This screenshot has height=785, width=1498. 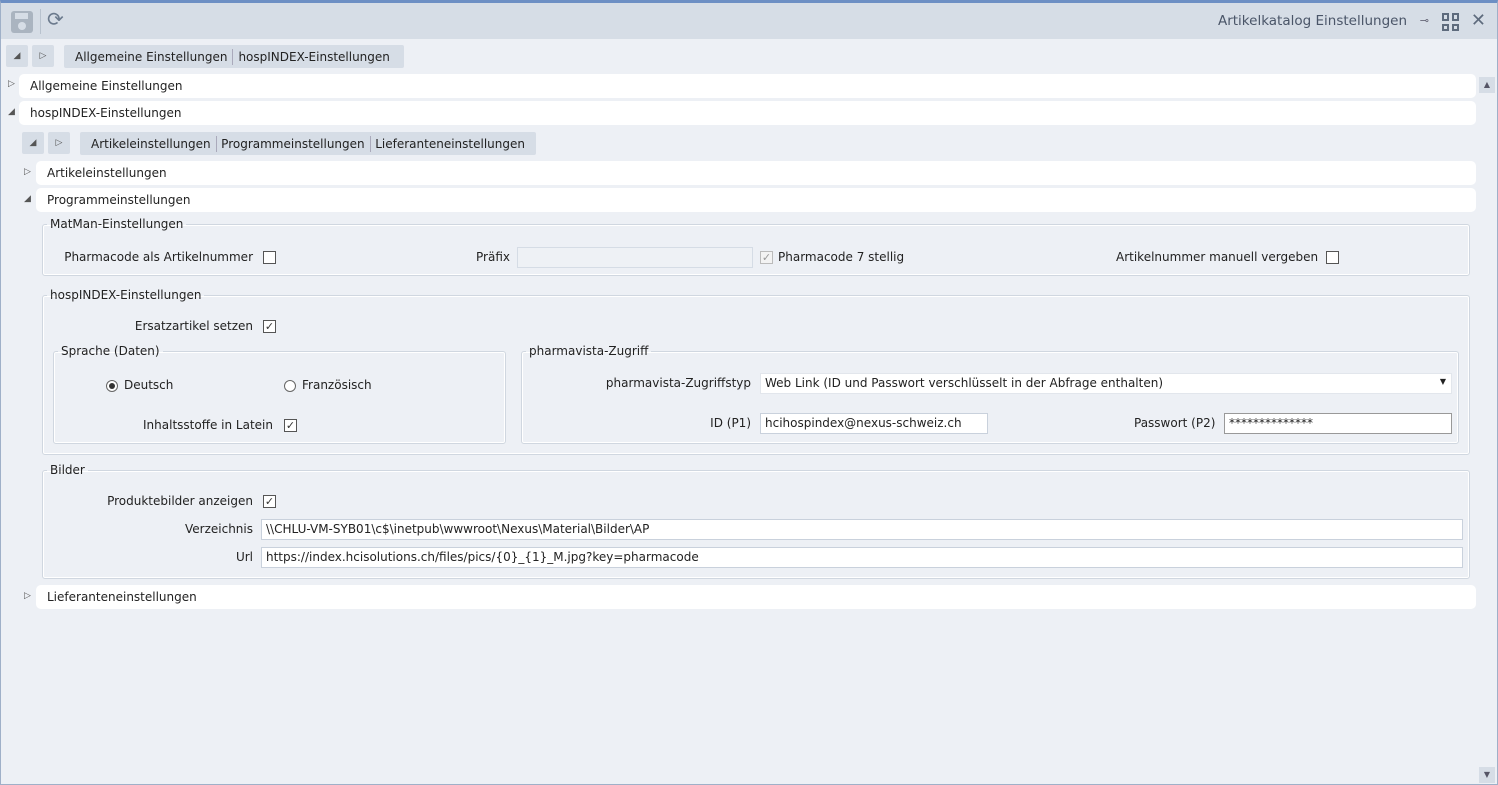 I want to click on pin-icon: ⊸, so click(x=1424, y=20).